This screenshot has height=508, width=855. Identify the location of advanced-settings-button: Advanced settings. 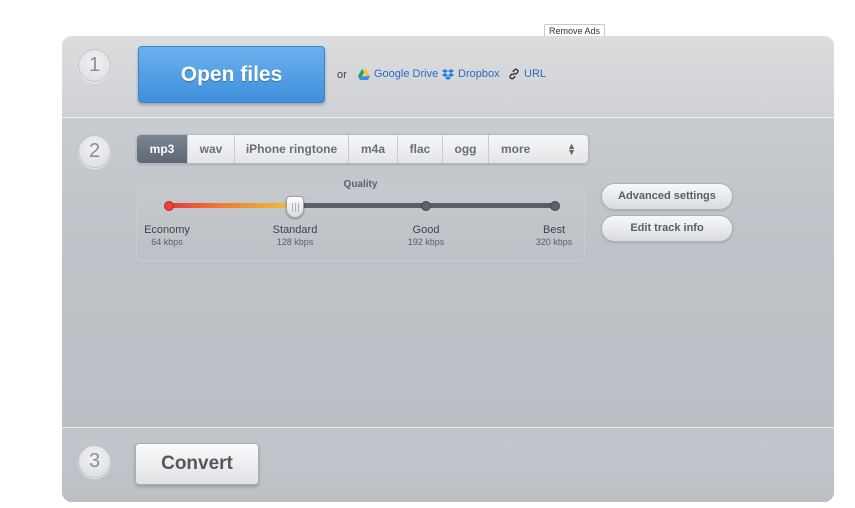
(667, 196).